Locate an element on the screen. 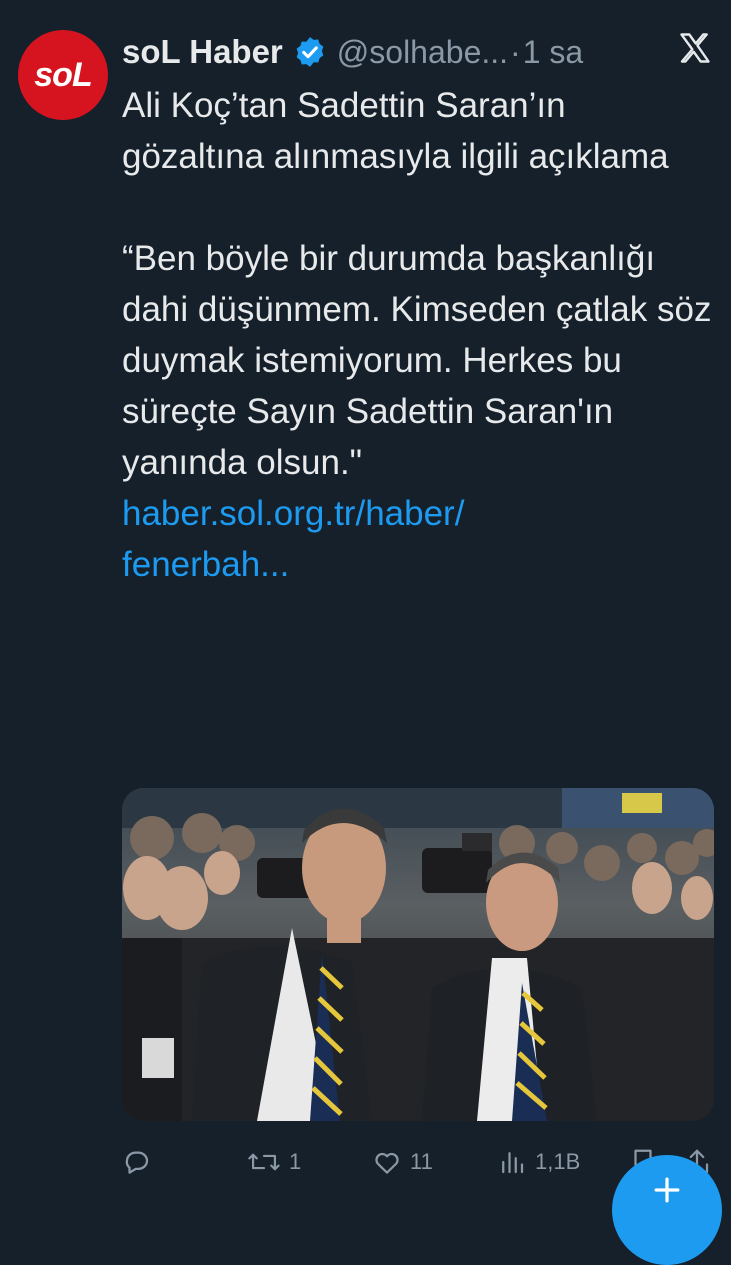  tweet-header: soL Haber @solhabe... · 1 sa is located at coordinates (416, 52).